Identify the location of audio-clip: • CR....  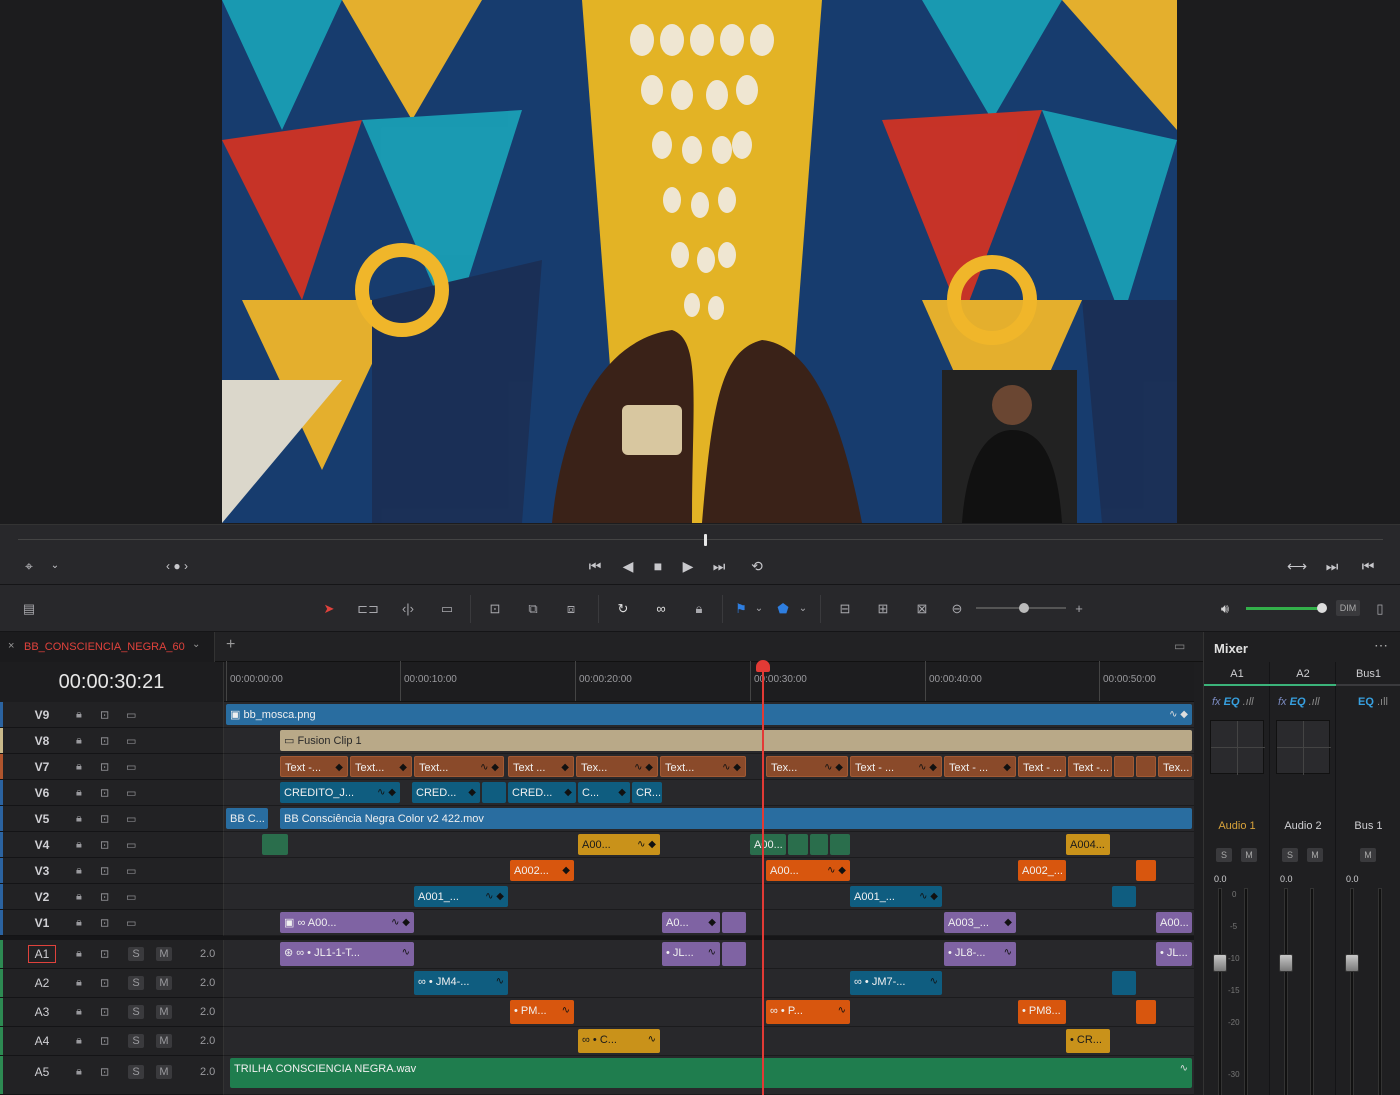
(1088, 1041).